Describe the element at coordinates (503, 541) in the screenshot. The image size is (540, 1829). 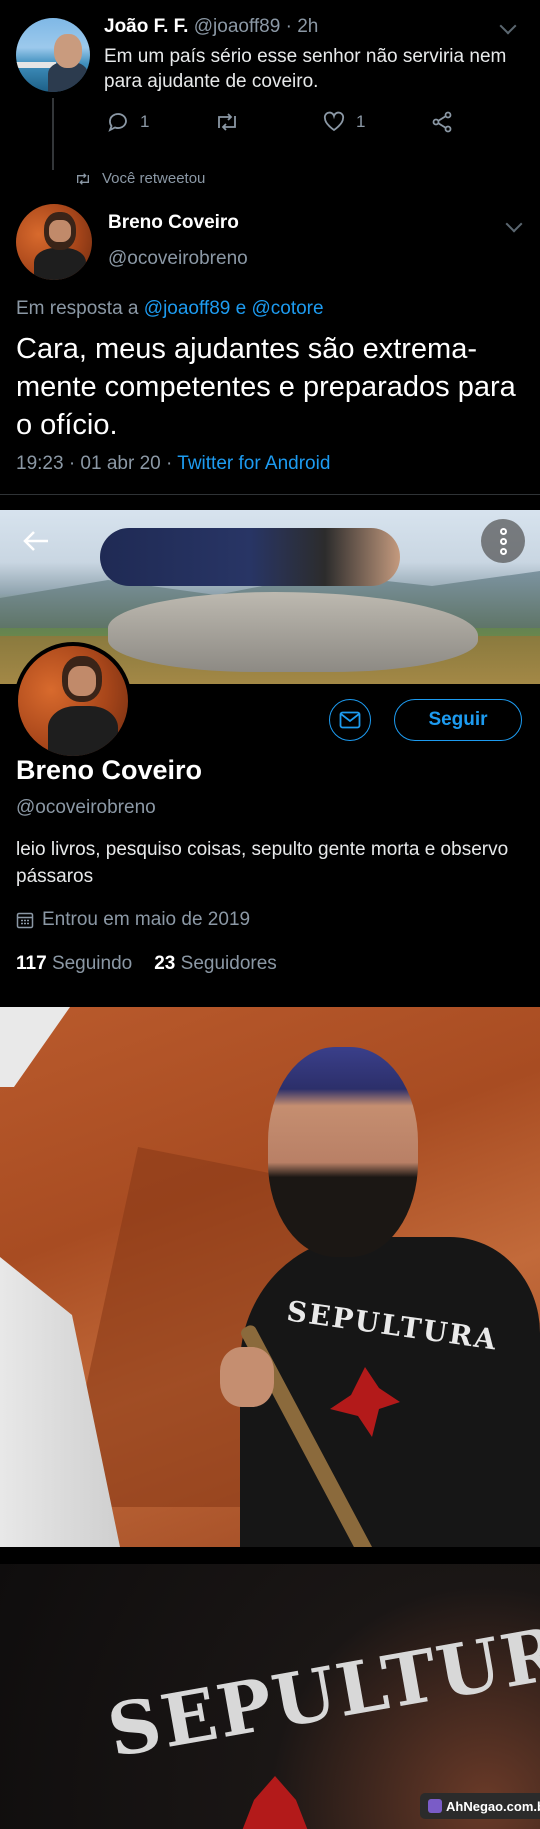
I see `more-icon` at that location.